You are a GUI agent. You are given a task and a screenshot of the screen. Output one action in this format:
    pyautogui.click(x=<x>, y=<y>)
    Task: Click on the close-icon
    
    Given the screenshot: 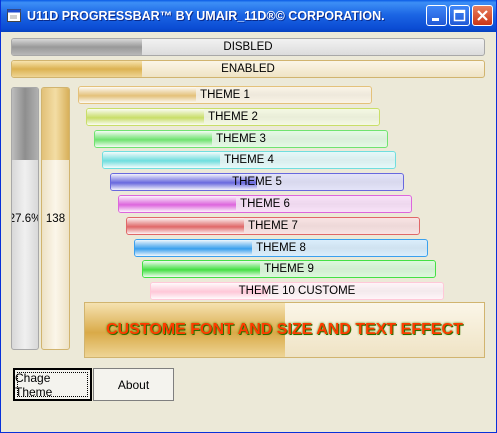 What is the action you would take?
    pyautogui.click(x=482, y=15)
    